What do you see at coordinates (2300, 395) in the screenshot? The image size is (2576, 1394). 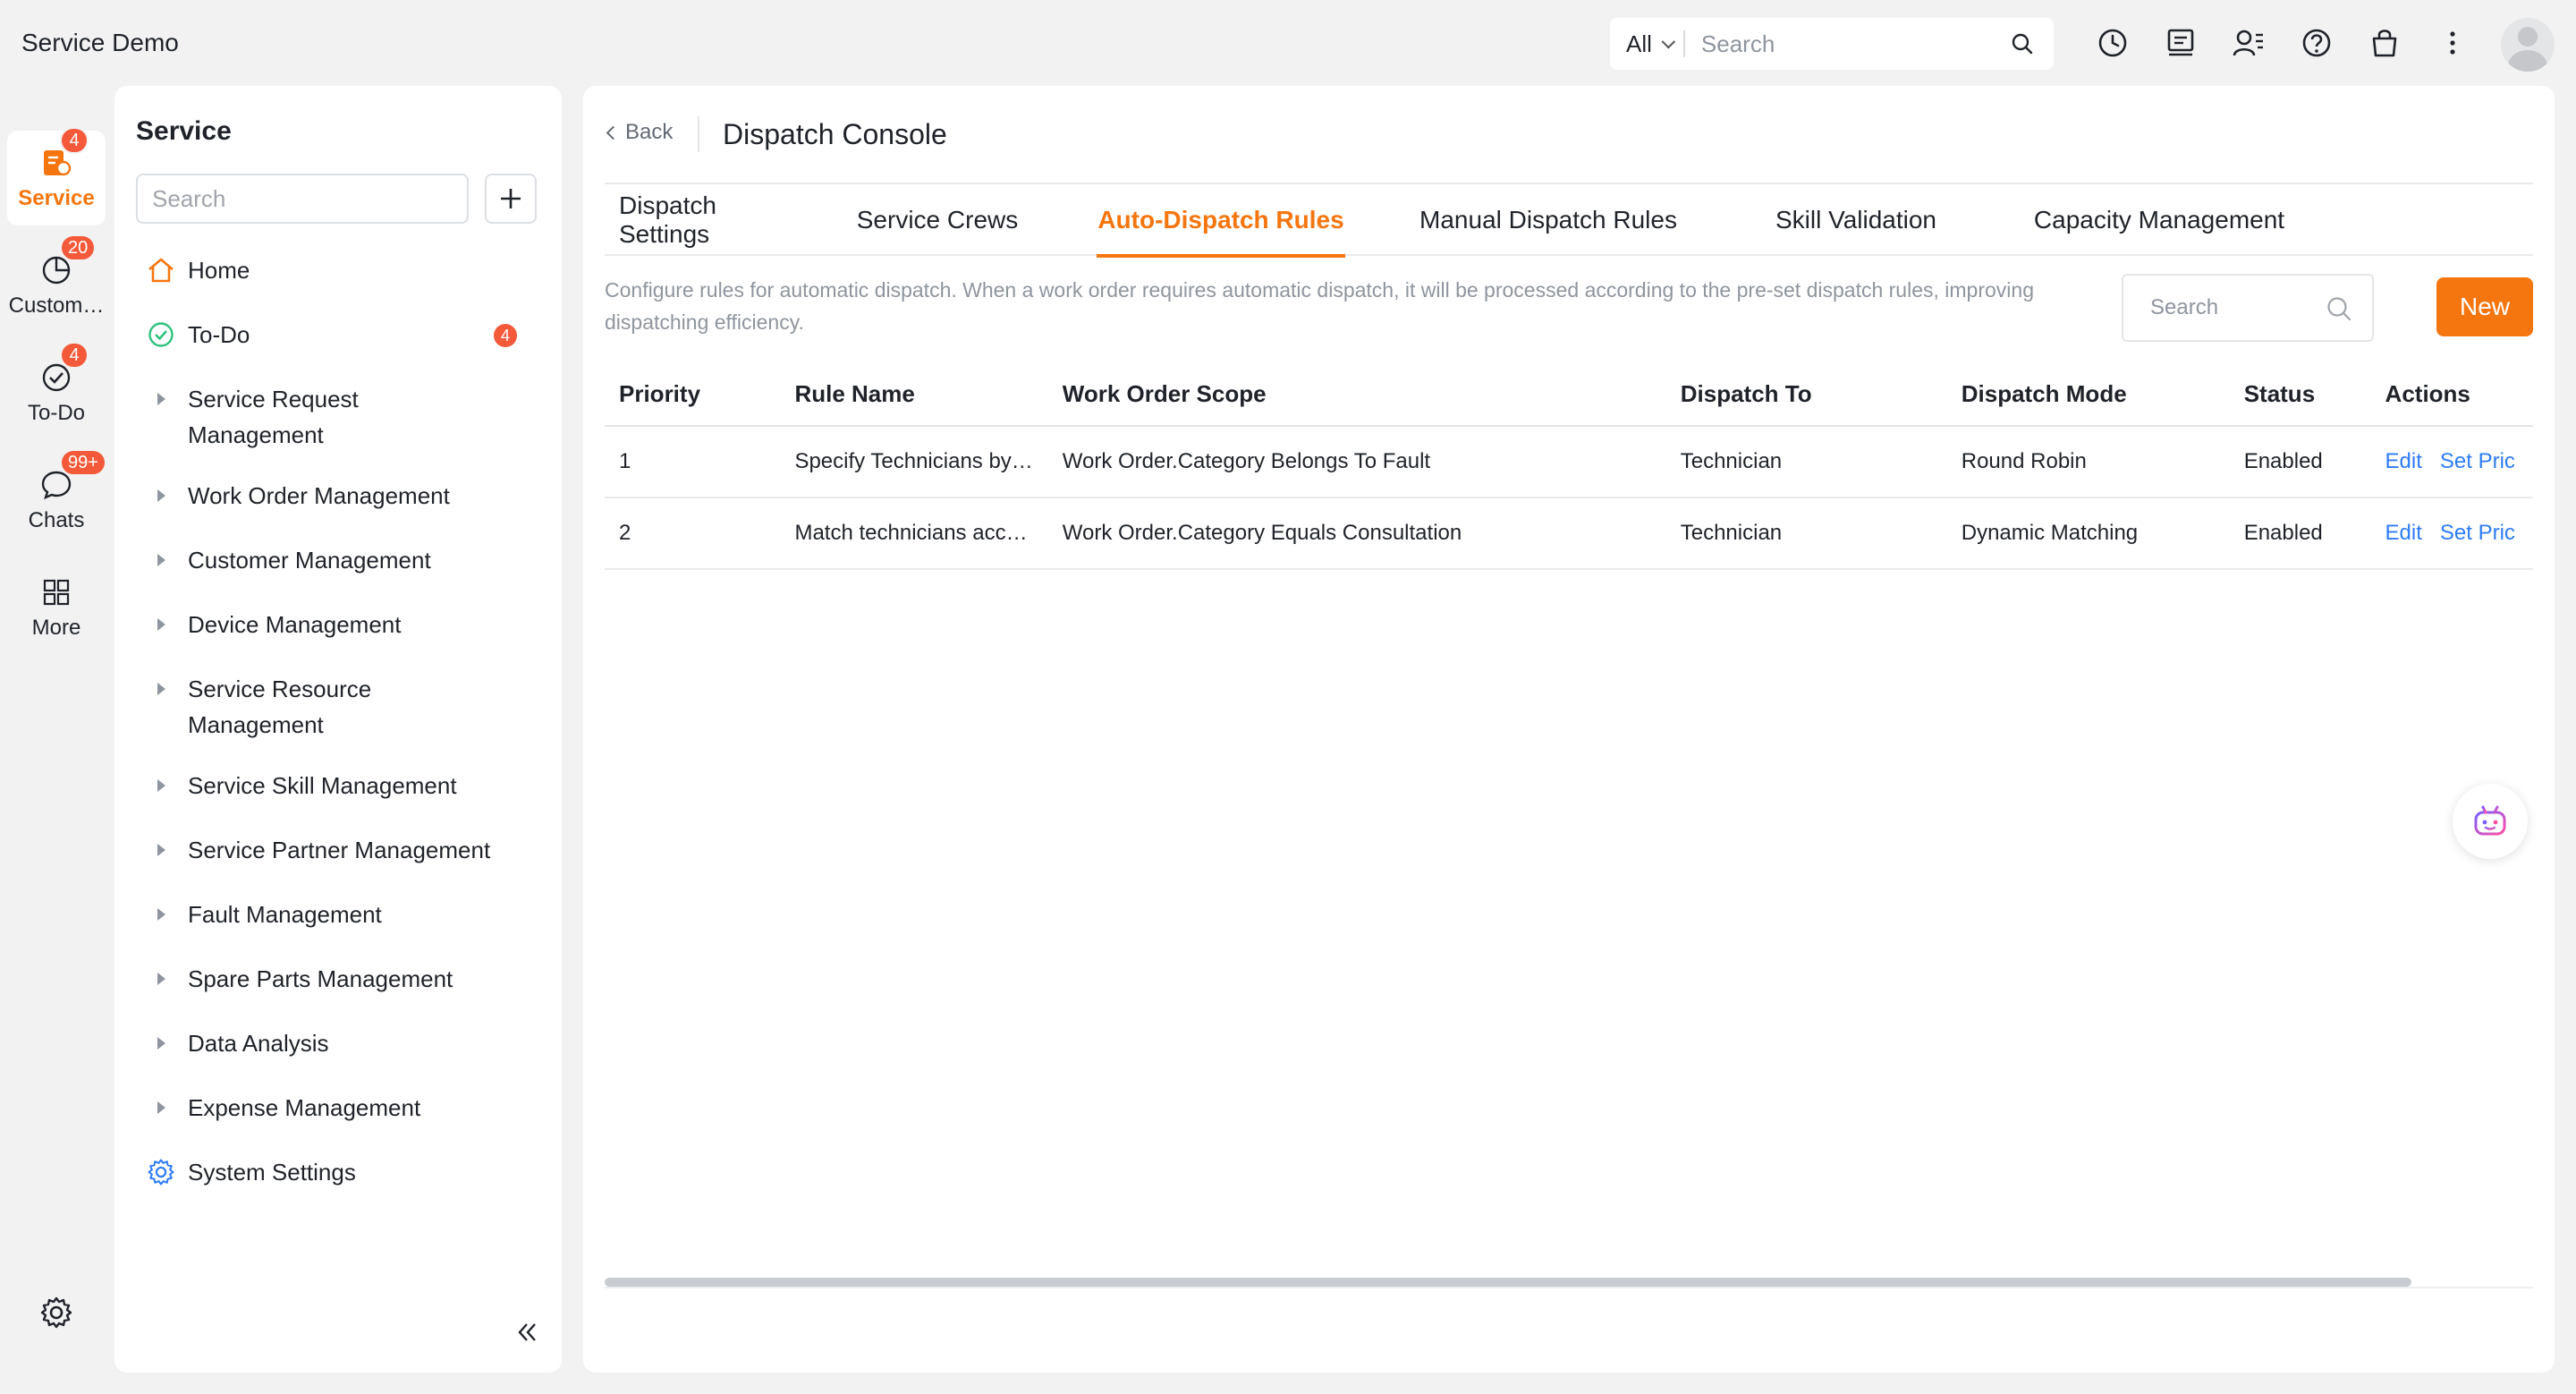 I see `column-header: Status` at bounding box center [2300, 395].